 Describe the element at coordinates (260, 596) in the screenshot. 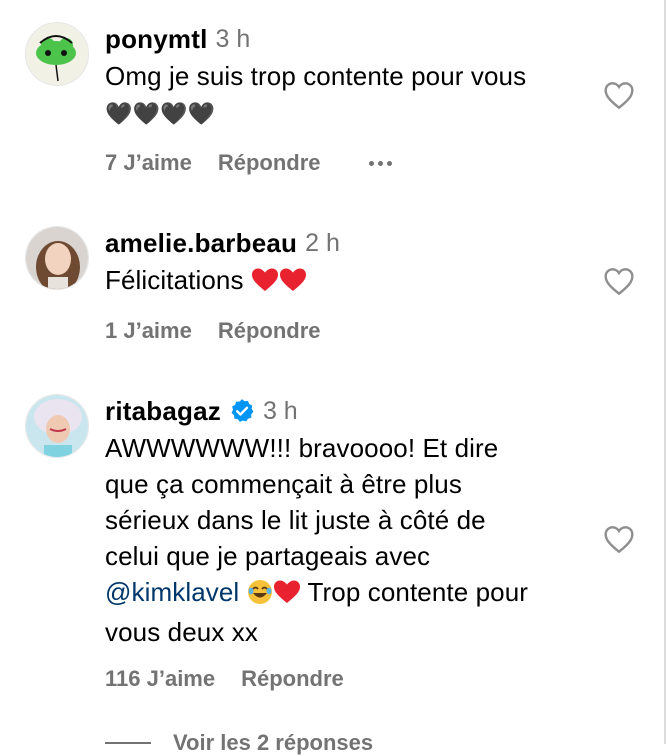

I see `laughing-emoji` at that location.